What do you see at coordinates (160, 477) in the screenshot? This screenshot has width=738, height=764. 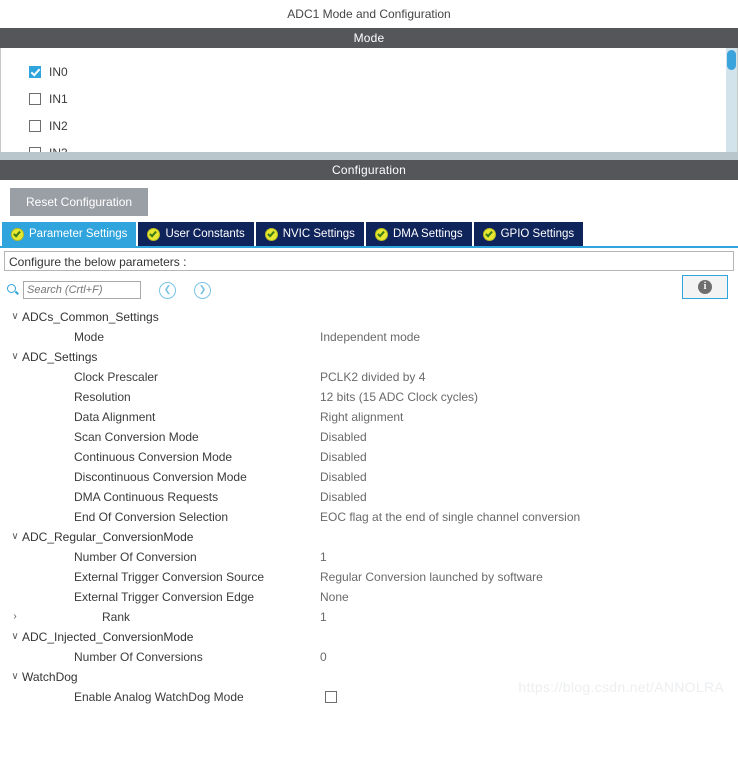 I see `parameter-label: Discontinuous Conversion Mode` at bounding box center [160, 477].